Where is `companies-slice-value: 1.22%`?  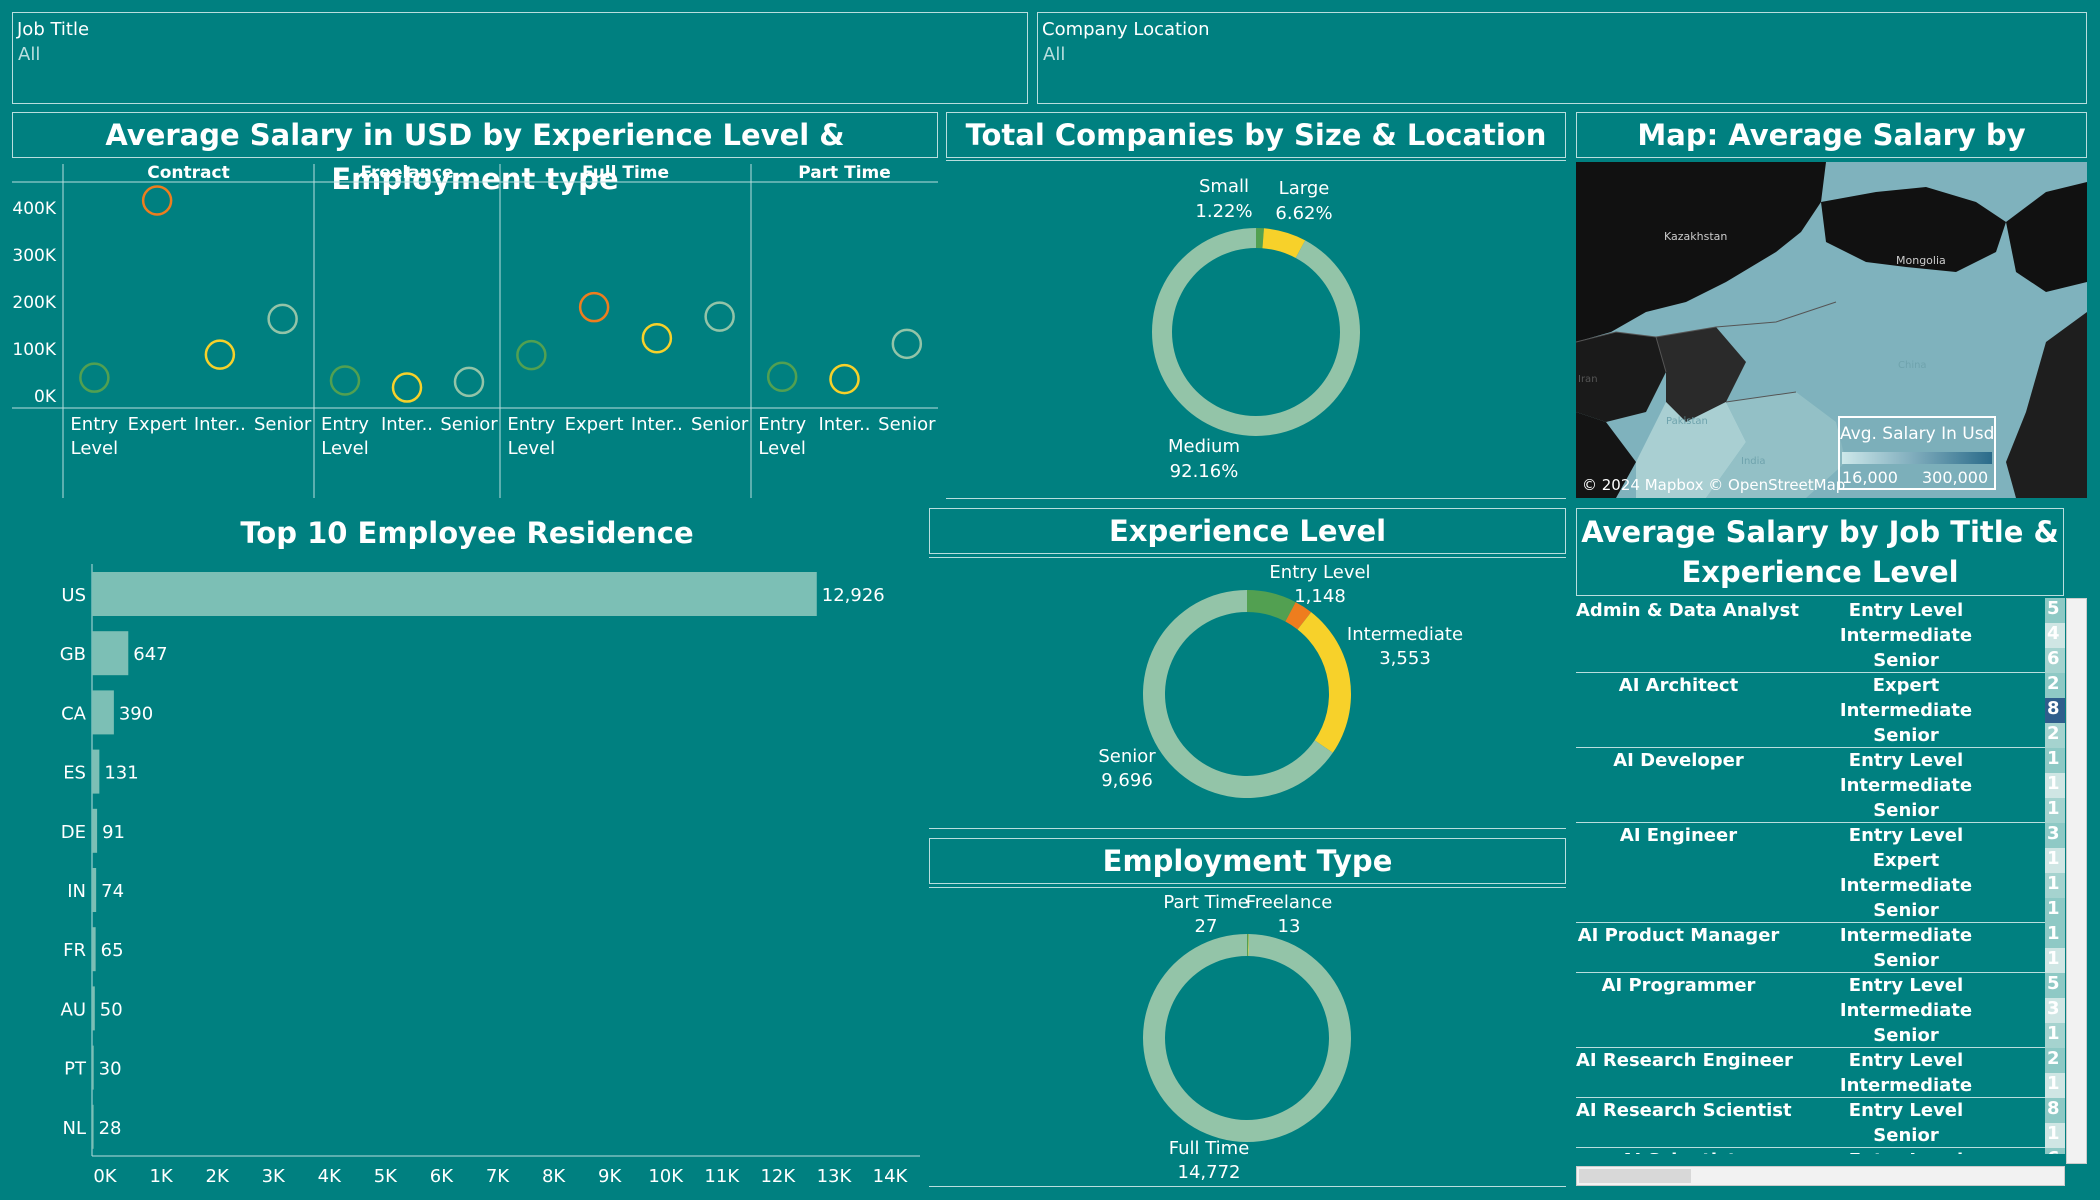 companies-slice-value: 1.22% is located at coordinates (1223, 211).